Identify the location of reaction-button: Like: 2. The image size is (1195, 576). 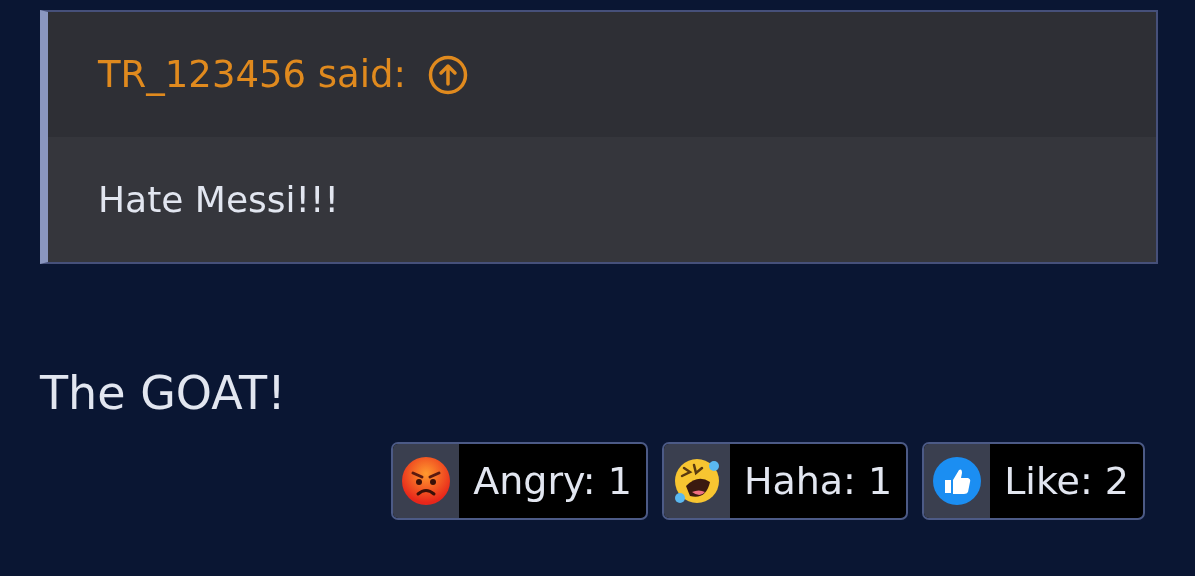
(1033, 481).